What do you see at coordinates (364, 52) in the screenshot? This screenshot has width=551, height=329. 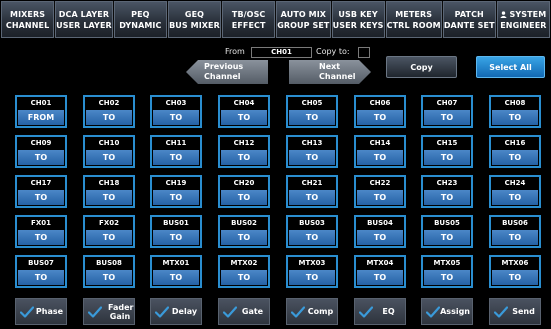 I see `copy-to-field` at bounding box center [364, 52].